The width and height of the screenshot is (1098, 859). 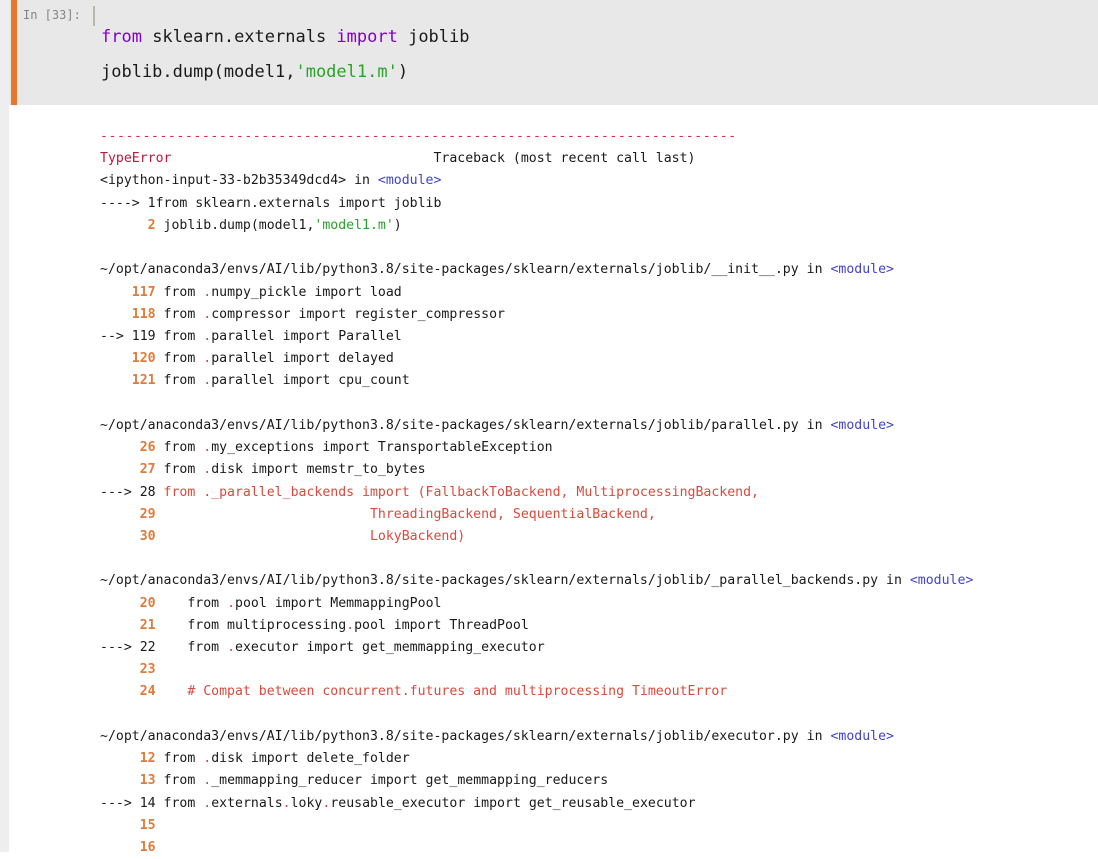 What do you see at coordinates (599, 848) in the screenshot?
I see `traceback-source-line: 16` at bounding box center [599, 848].